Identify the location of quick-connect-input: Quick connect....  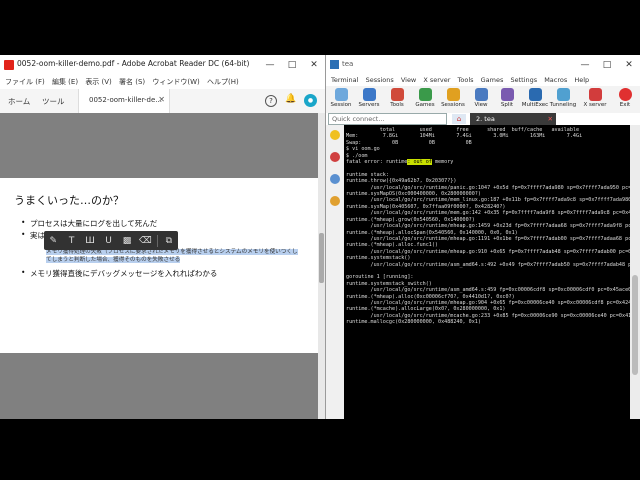
(387, 119).